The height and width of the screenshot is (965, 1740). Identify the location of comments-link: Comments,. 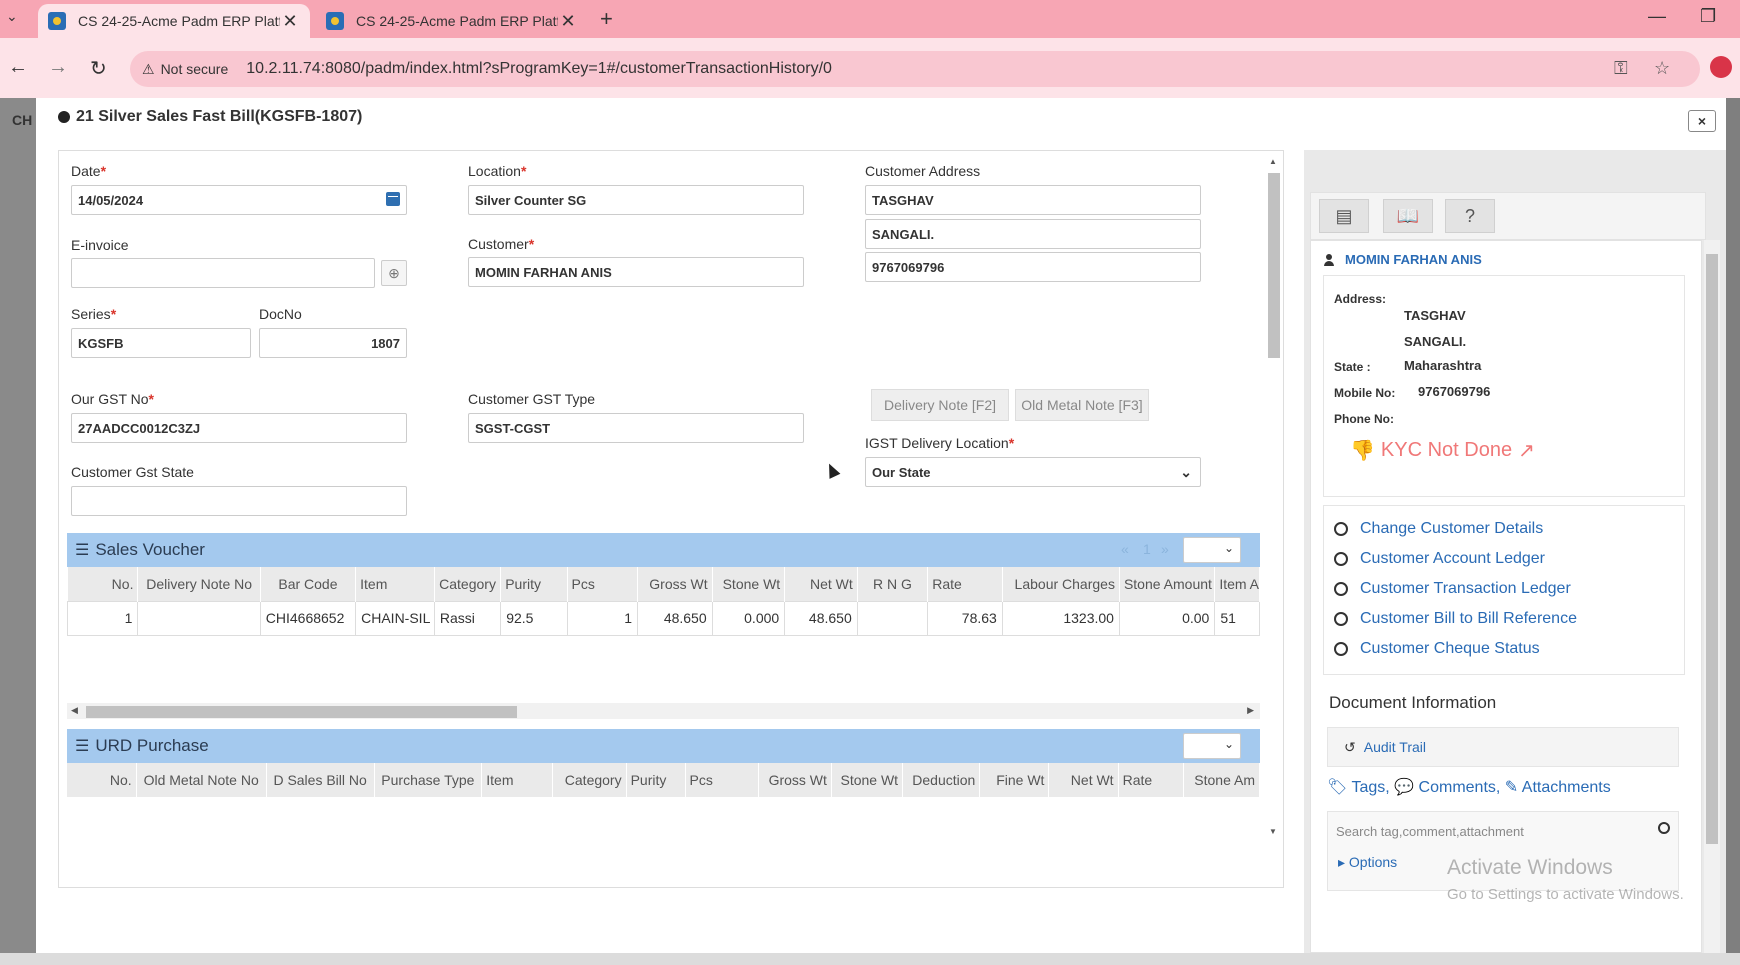
(1460, 787).